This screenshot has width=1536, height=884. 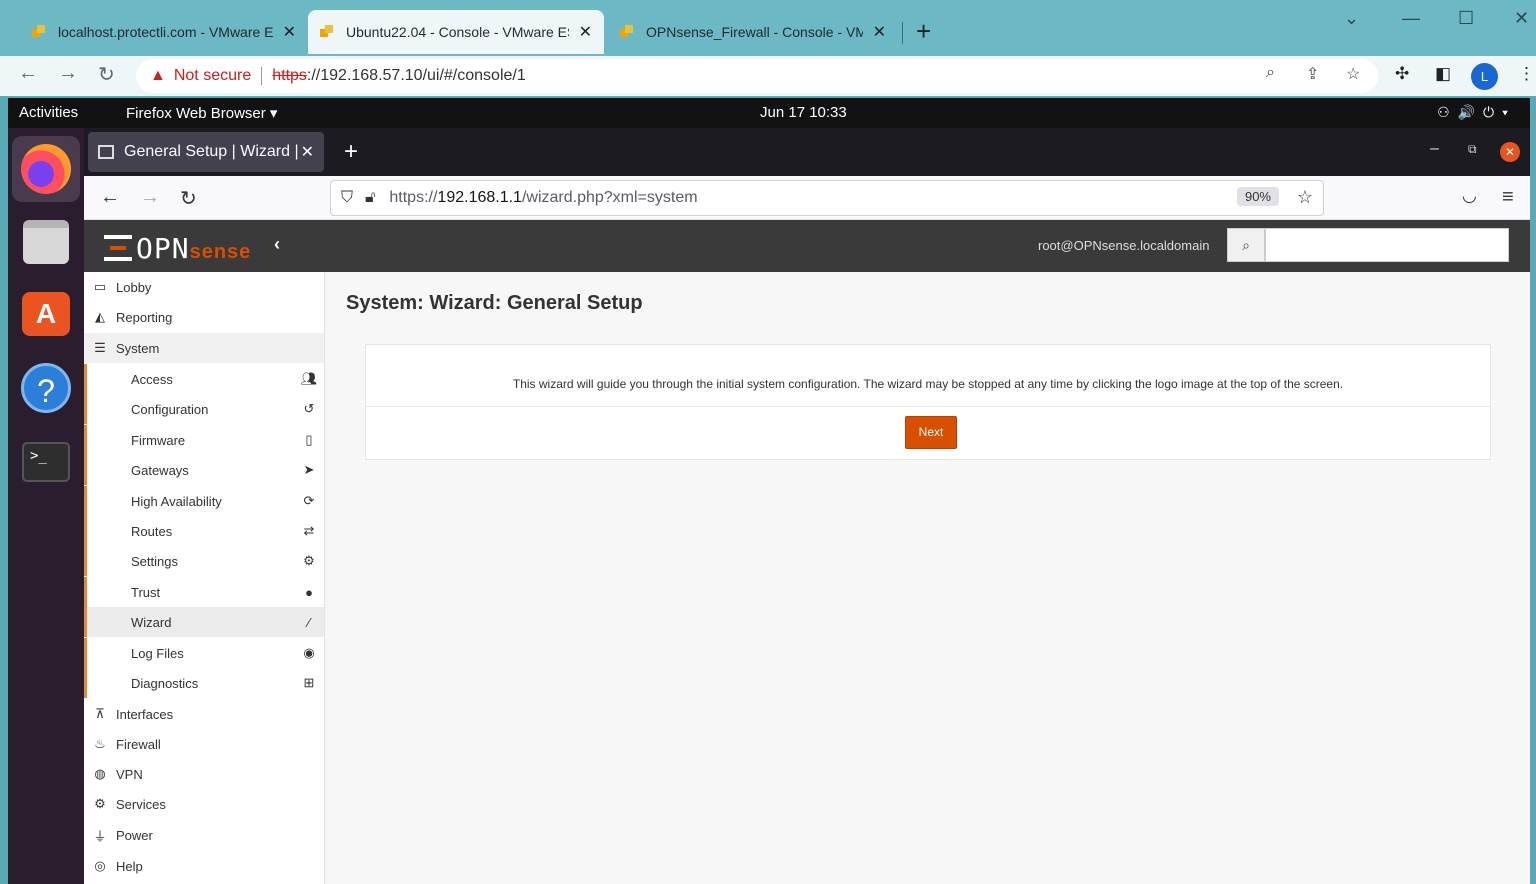 What do you see at coordinates (347, 198) in the screenshot?
I see `tracking-shield-icon: ⛉` at bounding box center [347, 198].